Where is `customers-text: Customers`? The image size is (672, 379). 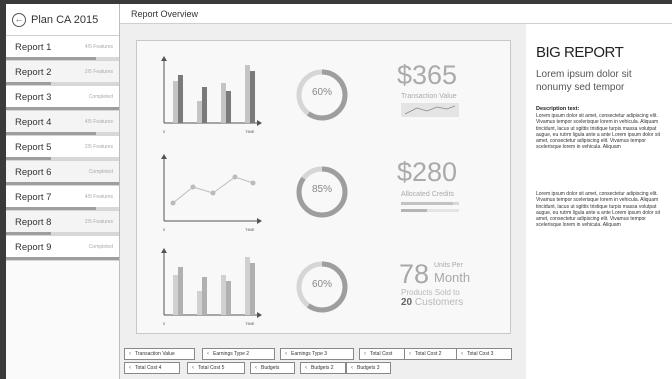
customers-text: Customers is located at coordinates (439, 302).